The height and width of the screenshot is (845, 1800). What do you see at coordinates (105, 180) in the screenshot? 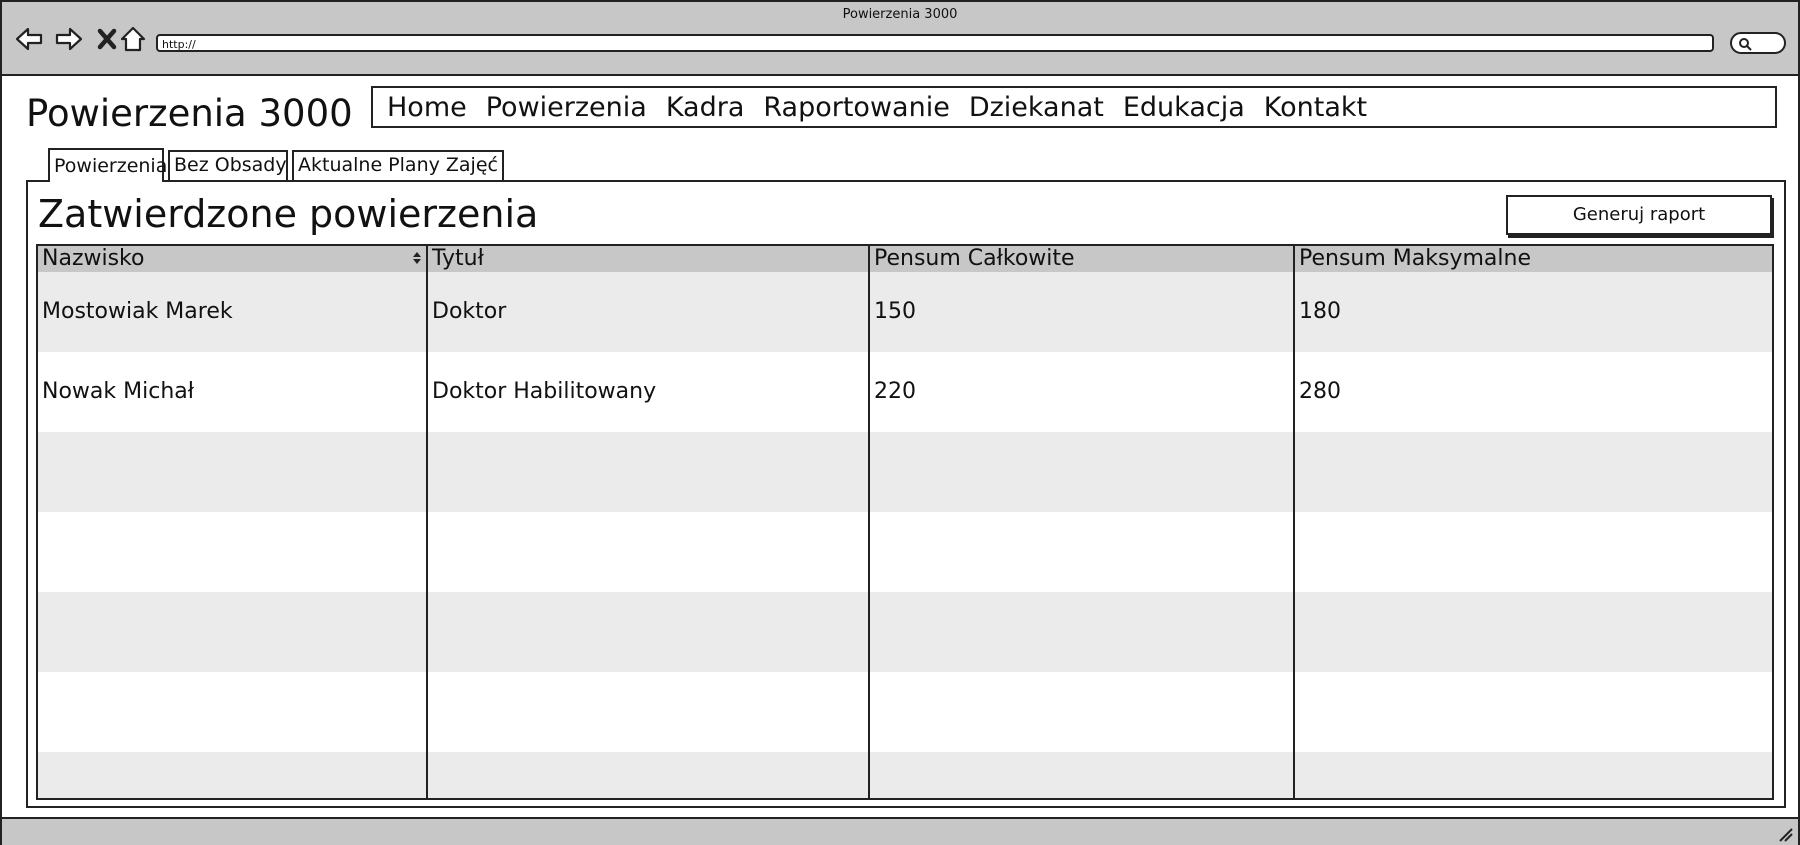
I see `active-tab-joint` at bounding box center [105, 180].